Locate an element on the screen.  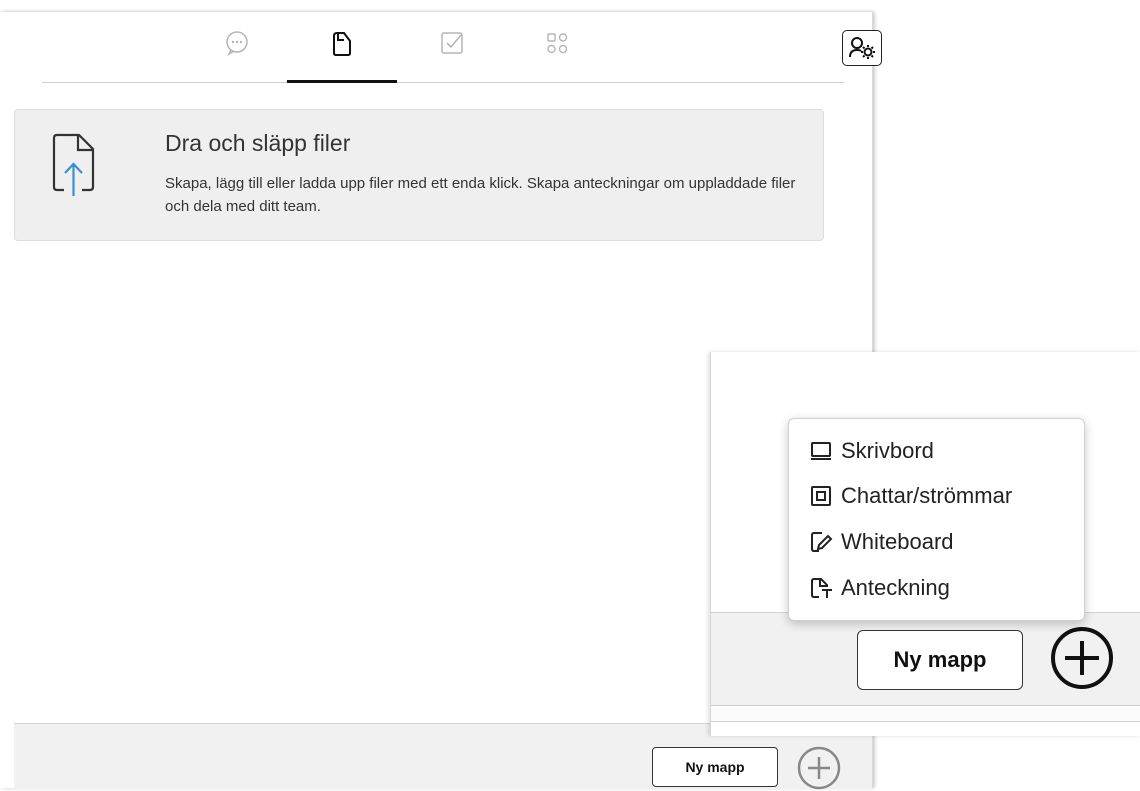
upload-file-icon is located at coordinates (73, 164).